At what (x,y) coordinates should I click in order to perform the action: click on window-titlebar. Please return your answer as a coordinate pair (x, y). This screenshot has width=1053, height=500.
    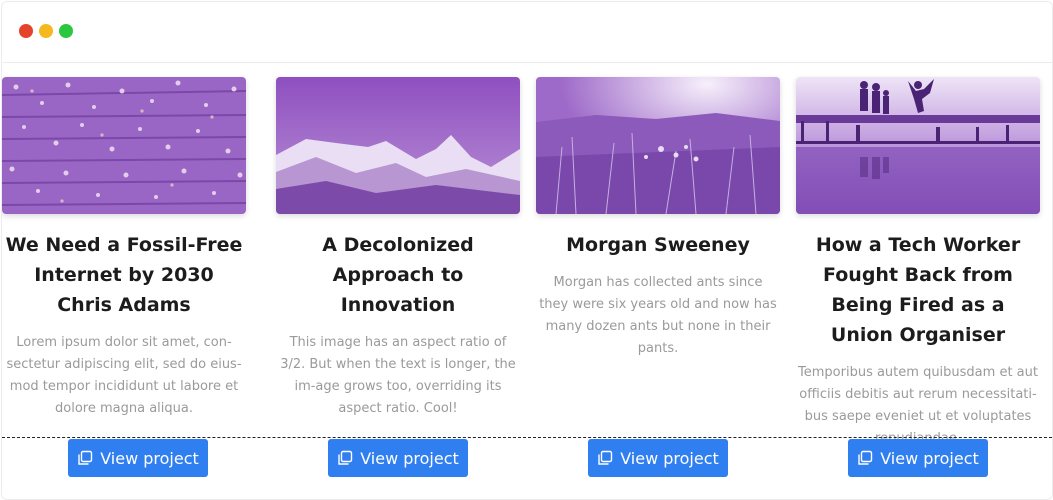
    Looking at the image, I should click on (527, 32).